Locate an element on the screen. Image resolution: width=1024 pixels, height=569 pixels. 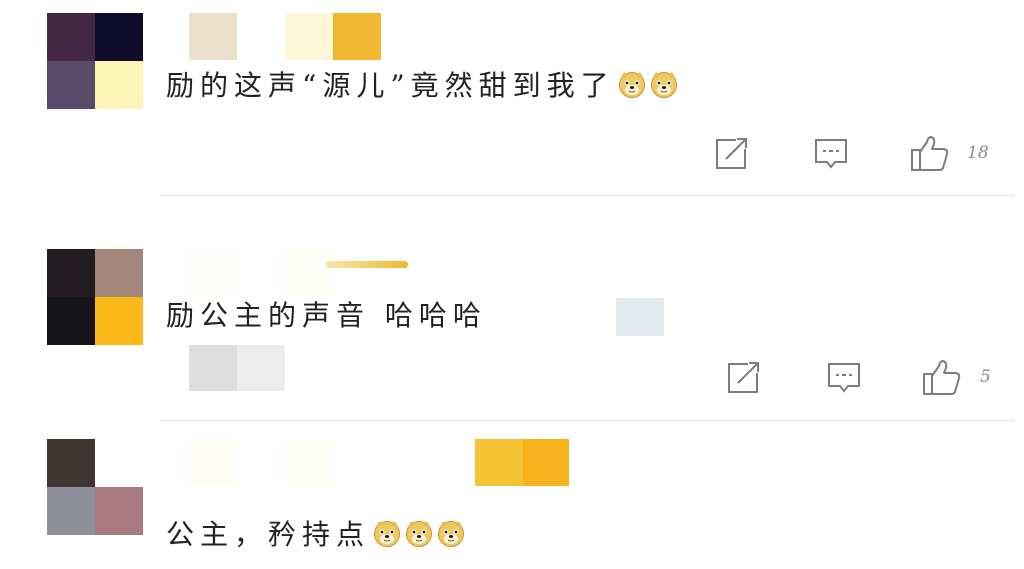
comment-actions: 5 is located at coordinates (512, 377).